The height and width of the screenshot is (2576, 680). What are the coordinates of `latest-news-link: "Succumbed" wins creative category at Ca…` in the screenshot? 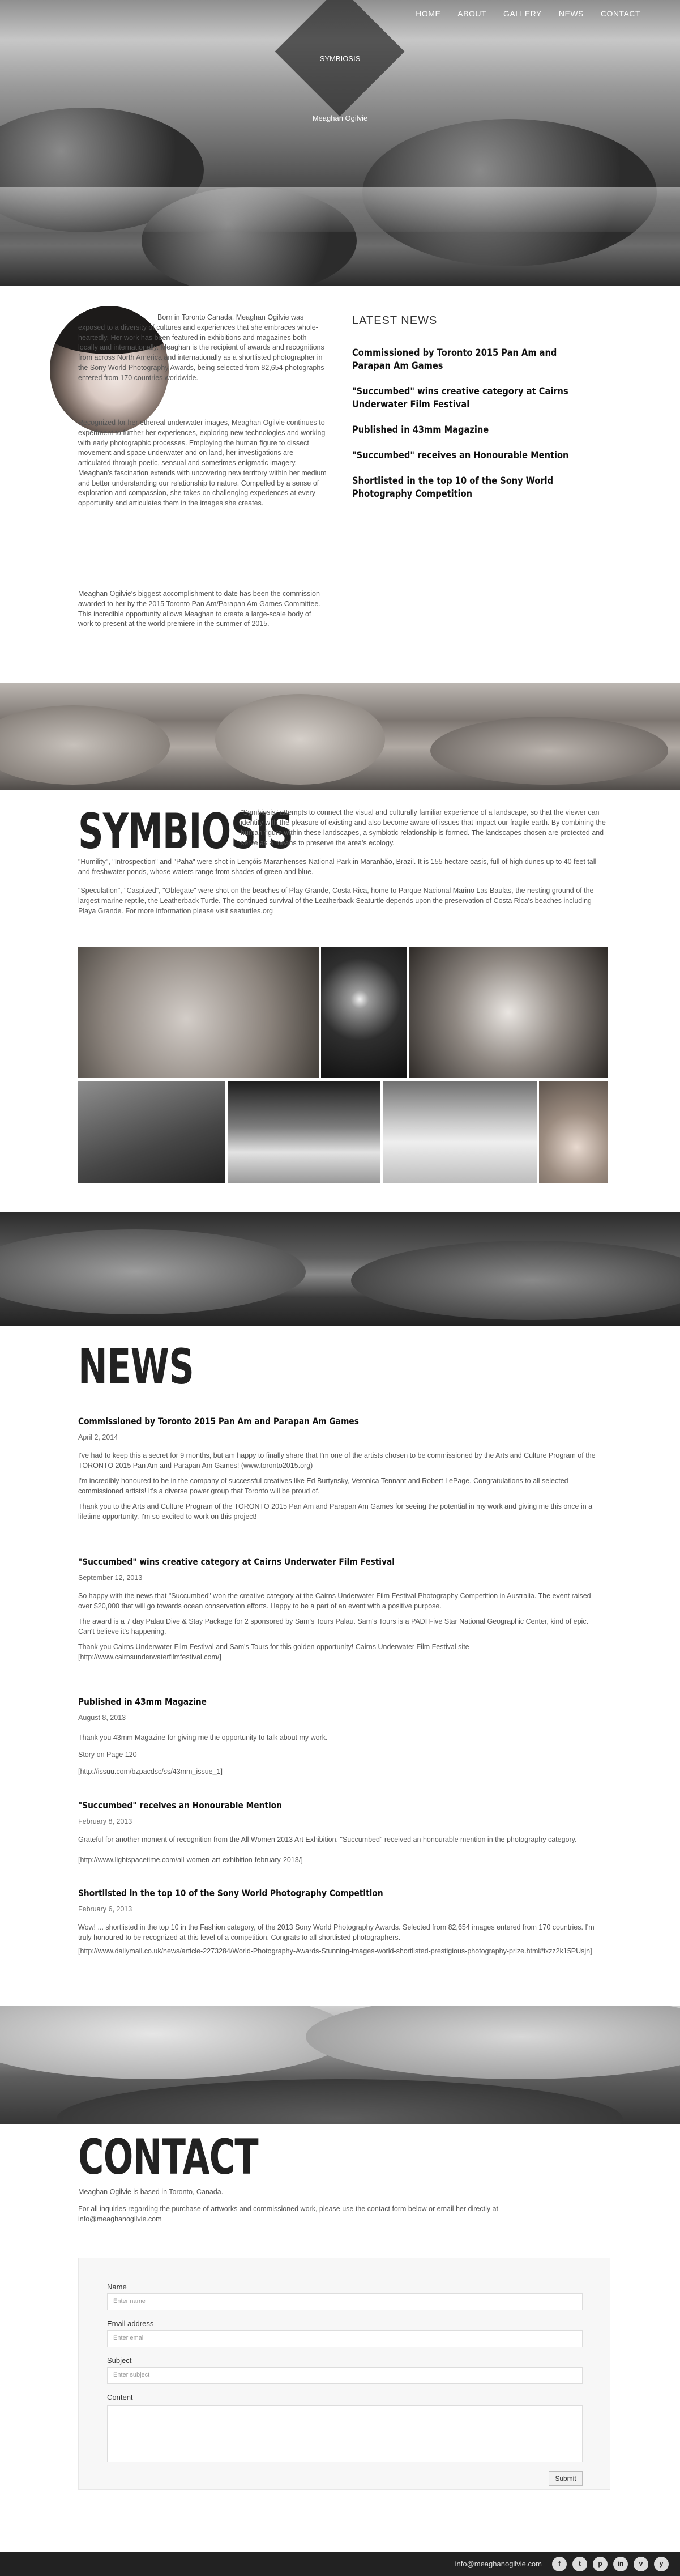 It's located at (464, 398).